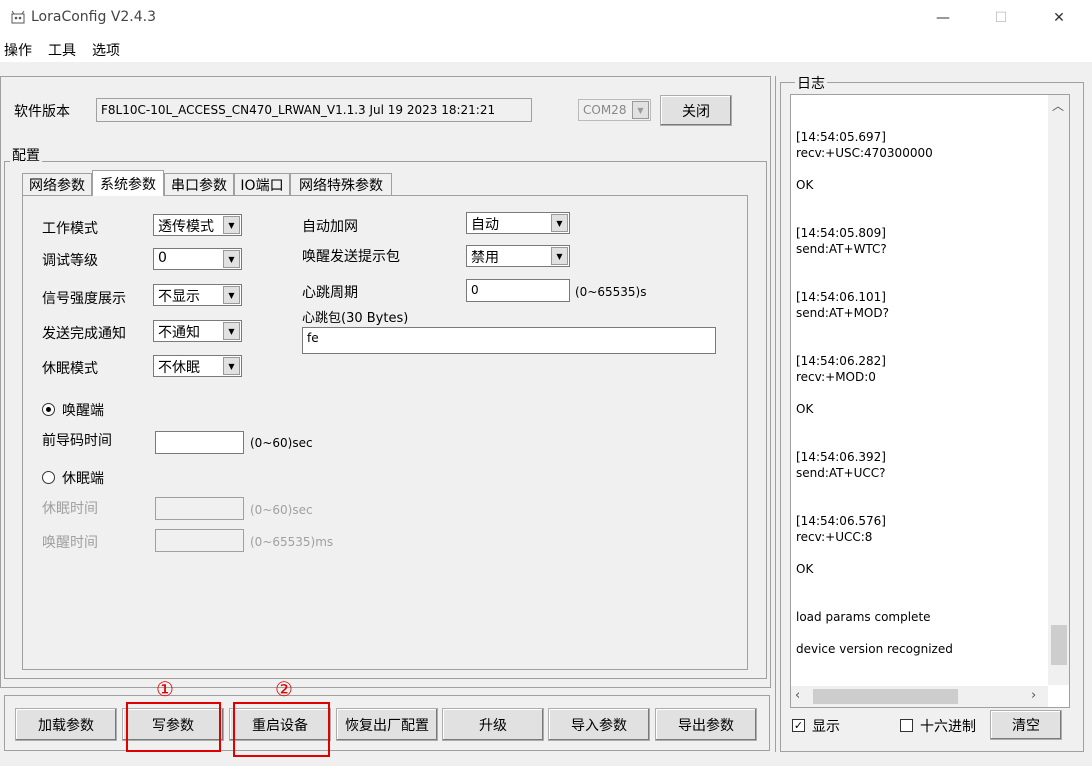 Image resolution: width=1092 pixels, height=766 pixels. Describe the element at coordinates (841, 457) in the screenshot. I see `log-line: [14:54:06.392]` at that location.